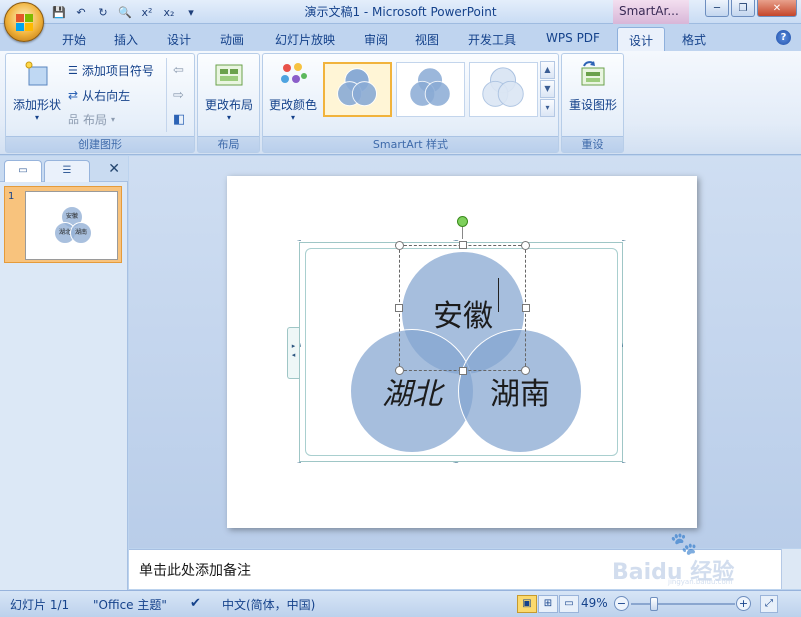  Describe the element at coordinates (37, 90) in the screenshot. I see `add-shape-button: 添加形状 ▾` at that location.